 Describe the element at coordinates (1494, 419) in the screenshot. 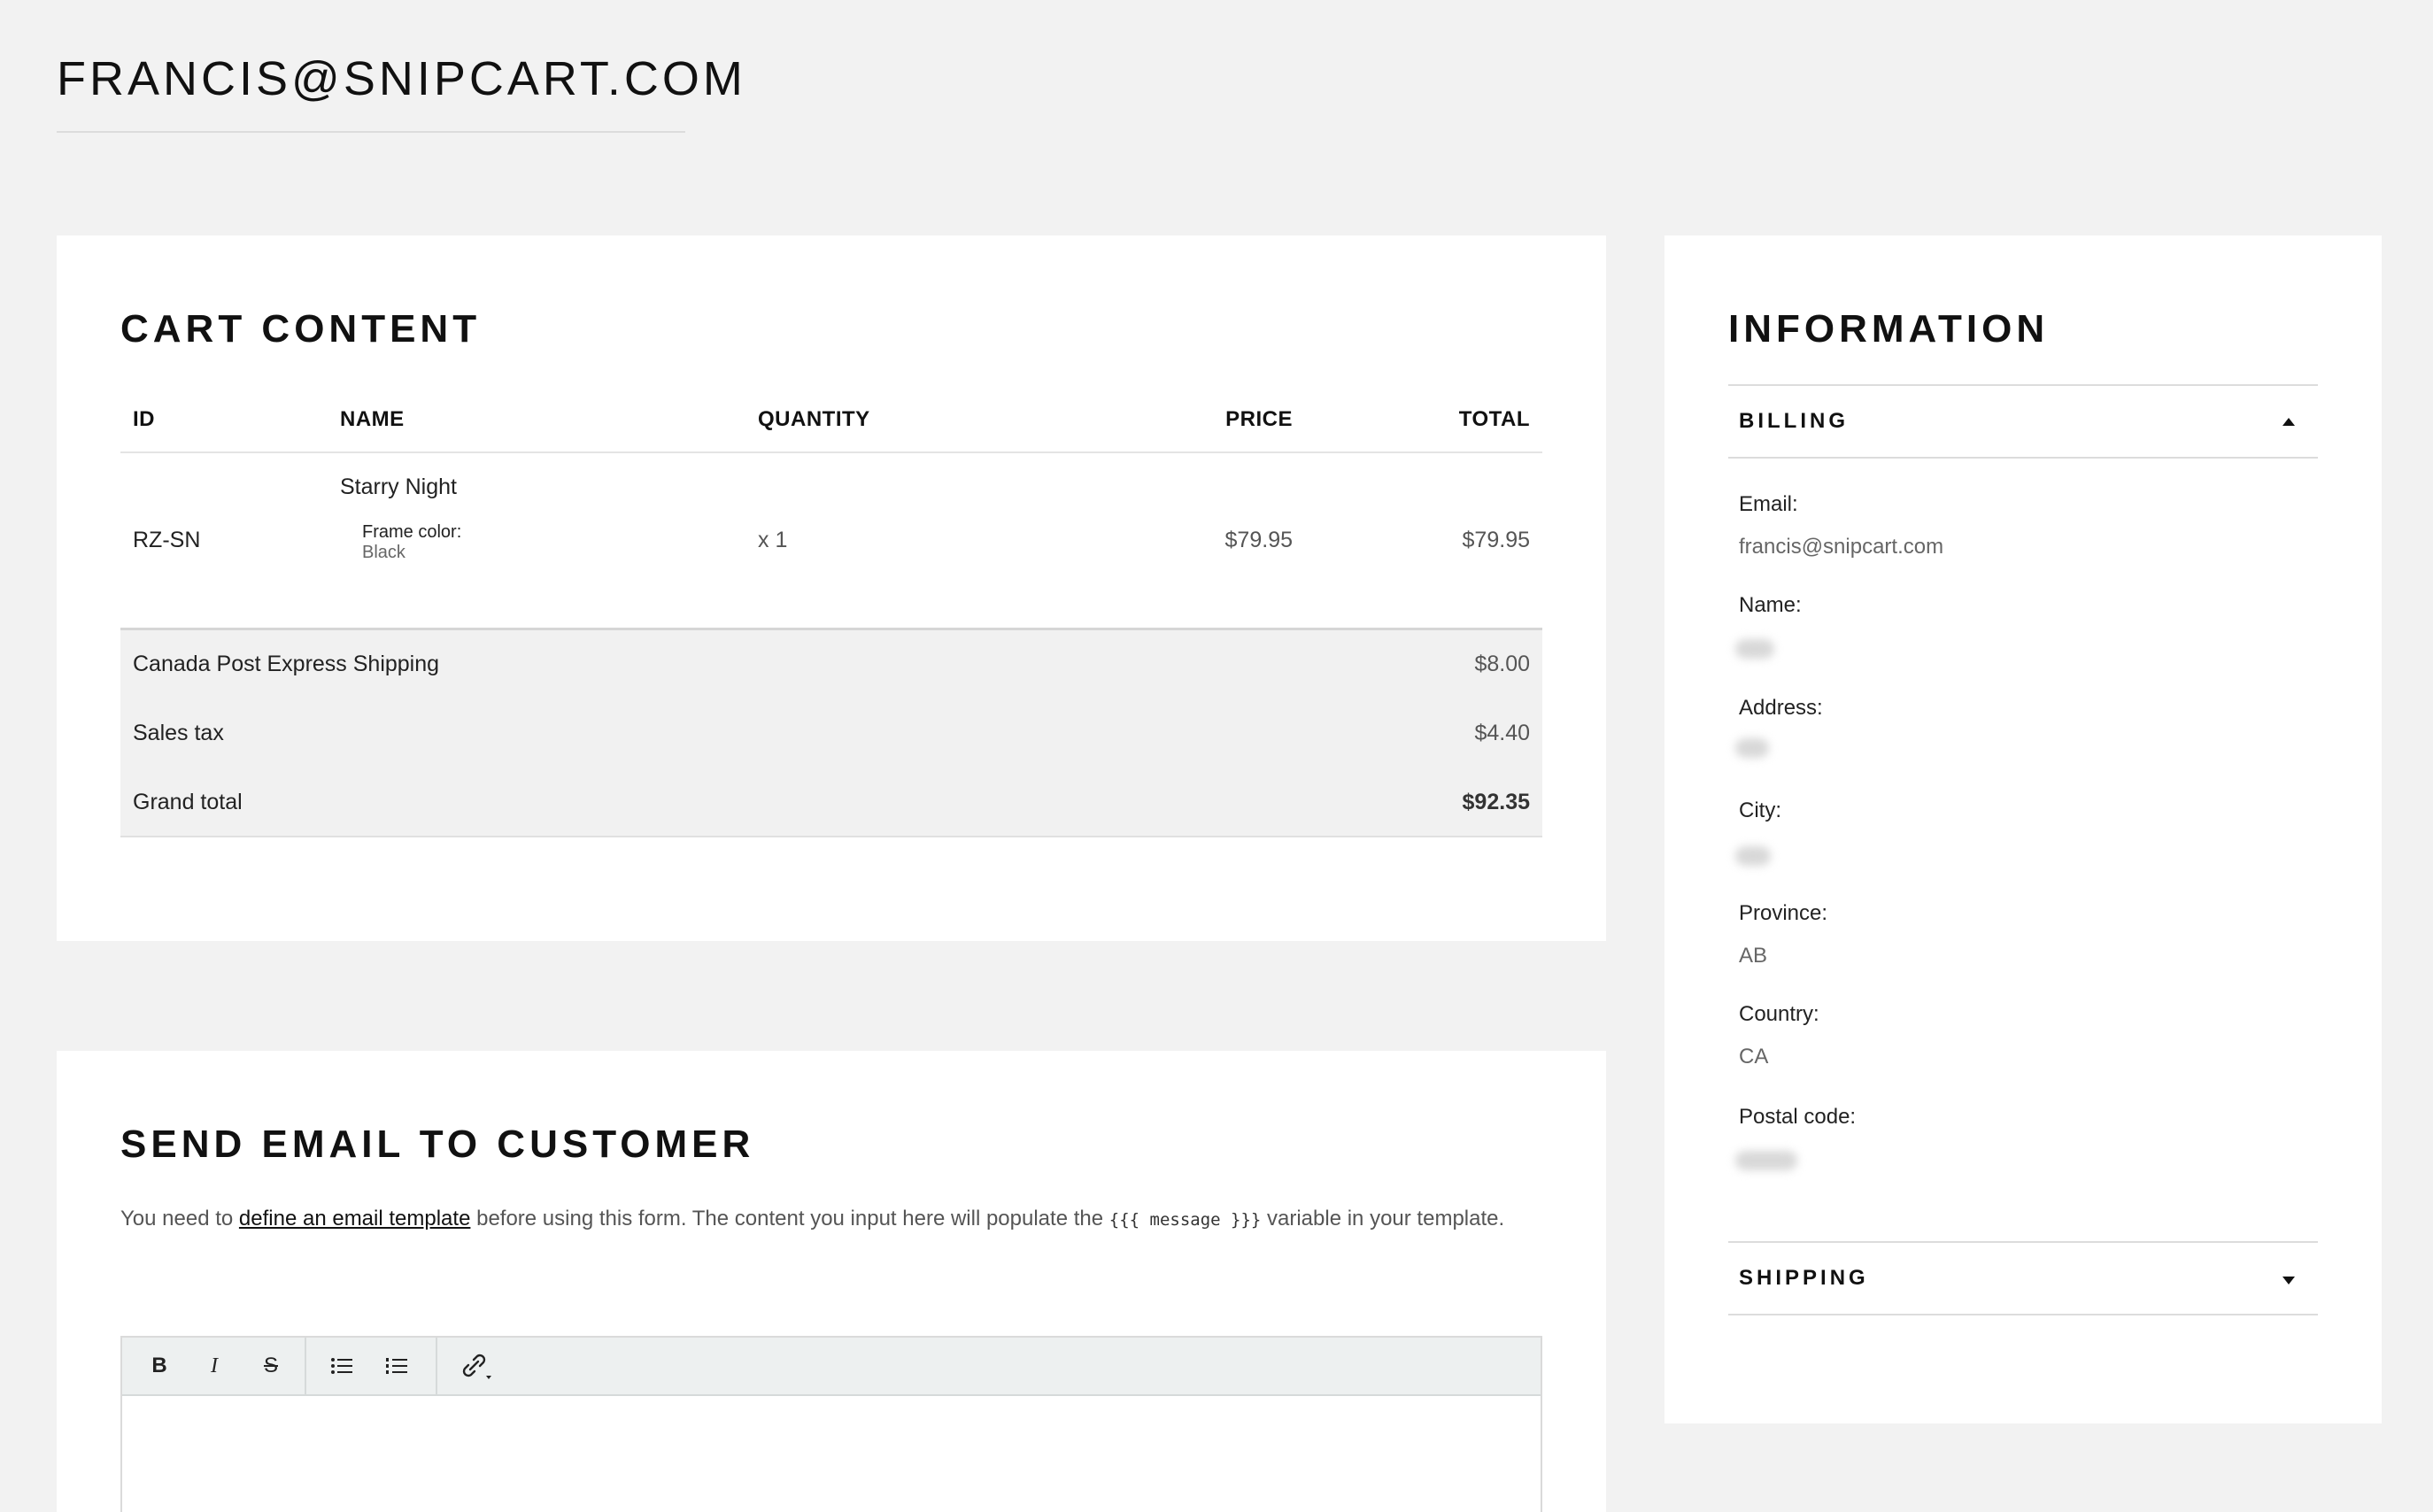

I see `column-header-total: TOTAL` at that location.